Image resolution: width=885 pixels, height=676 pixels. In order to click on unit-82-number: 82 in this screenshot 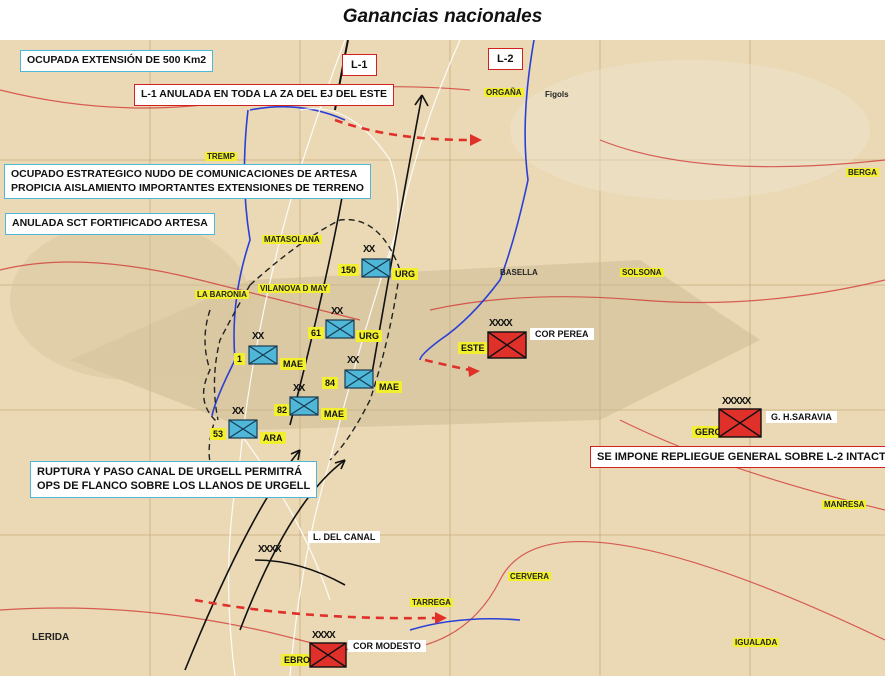, I will do `click(282, 410)`.